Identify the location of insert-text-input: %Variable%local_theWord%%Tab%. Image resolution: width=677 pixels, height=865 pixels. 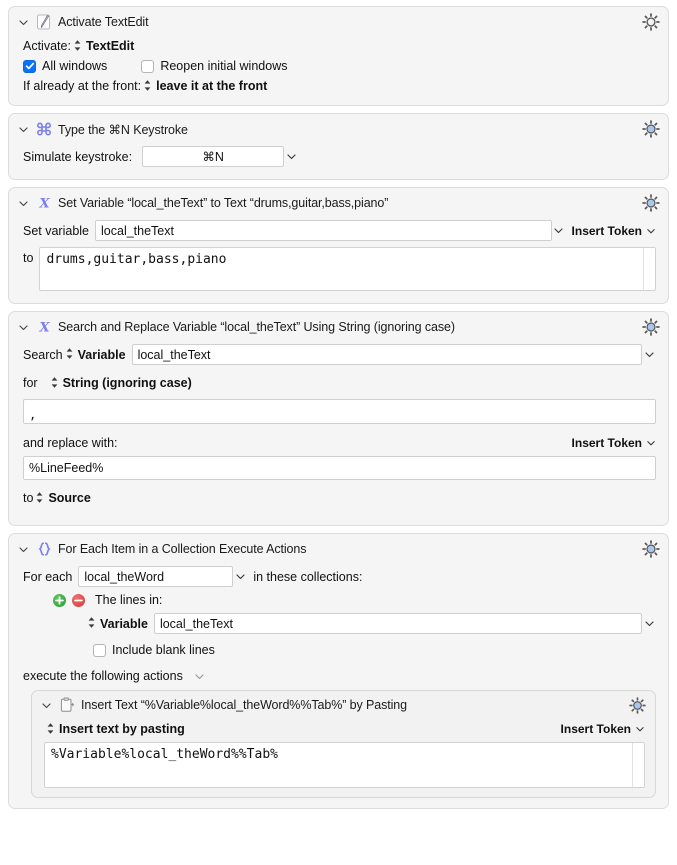
(344, 765).